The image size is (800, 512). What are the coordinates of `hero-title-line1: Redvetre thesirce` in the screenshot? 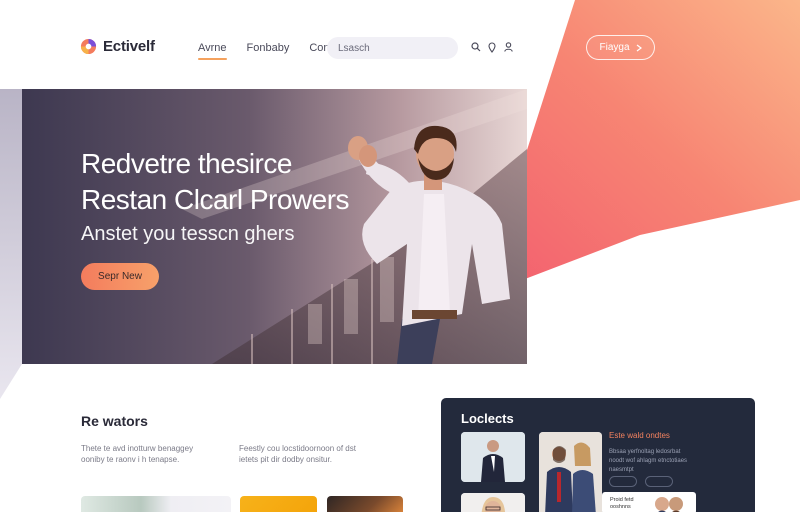 It's located at (186, 163).